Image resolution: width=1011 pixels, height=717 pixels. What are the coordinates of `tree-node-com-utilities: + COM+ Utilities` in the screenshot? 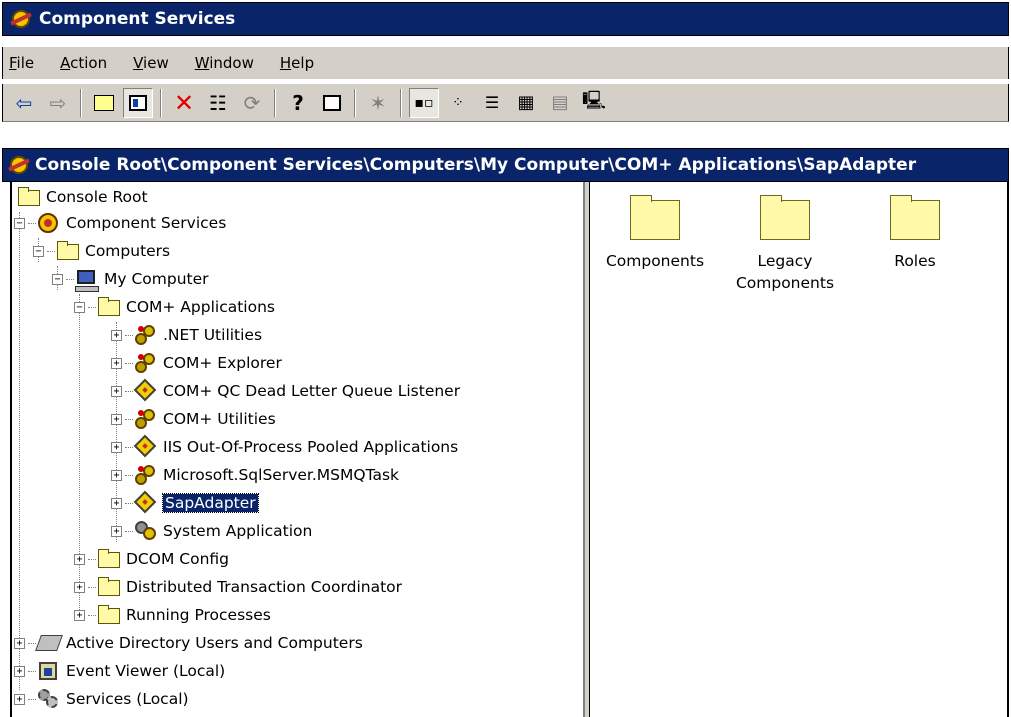 It's located at (193, 419).